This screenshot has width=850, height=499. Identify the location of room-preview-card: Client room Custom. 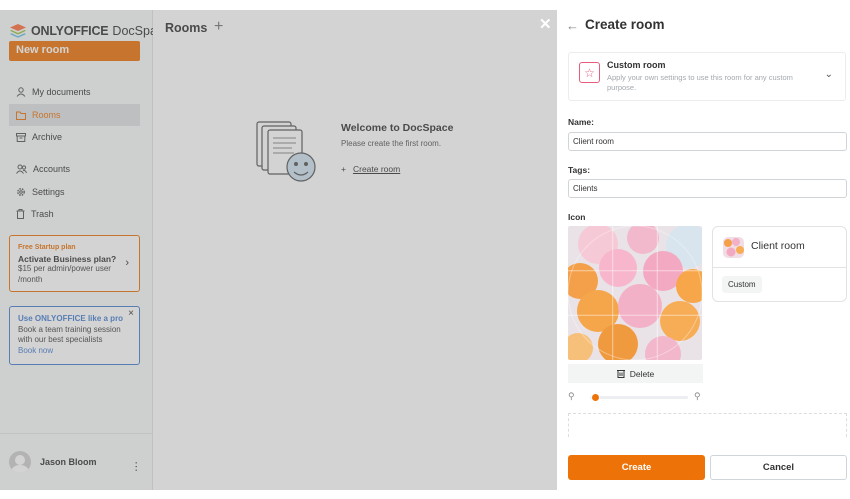
(779, 264).